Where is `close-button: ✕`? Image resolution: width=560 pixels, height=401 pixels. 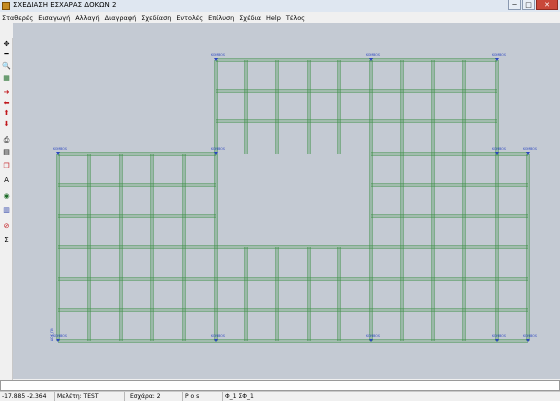 close-button: ✕ is located at coordinates (547, 5).